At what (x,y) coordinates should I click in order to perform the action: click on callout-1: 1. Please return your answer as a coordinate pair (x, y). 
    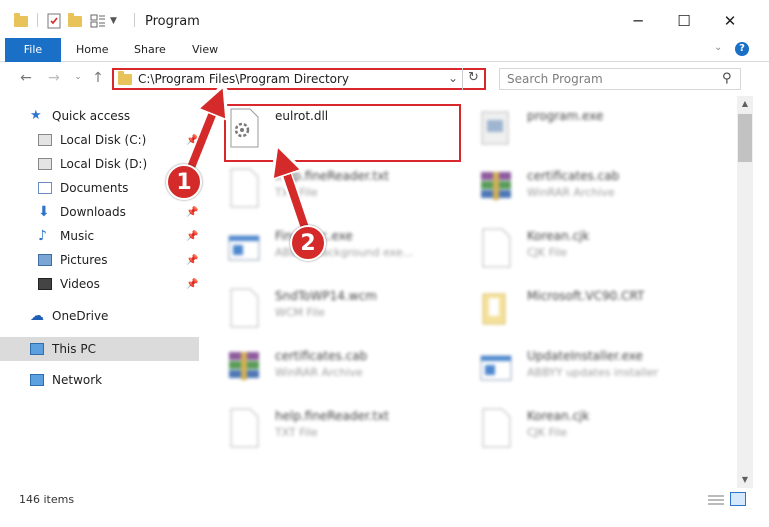
    Looking at the image, I should click on (184, 182).